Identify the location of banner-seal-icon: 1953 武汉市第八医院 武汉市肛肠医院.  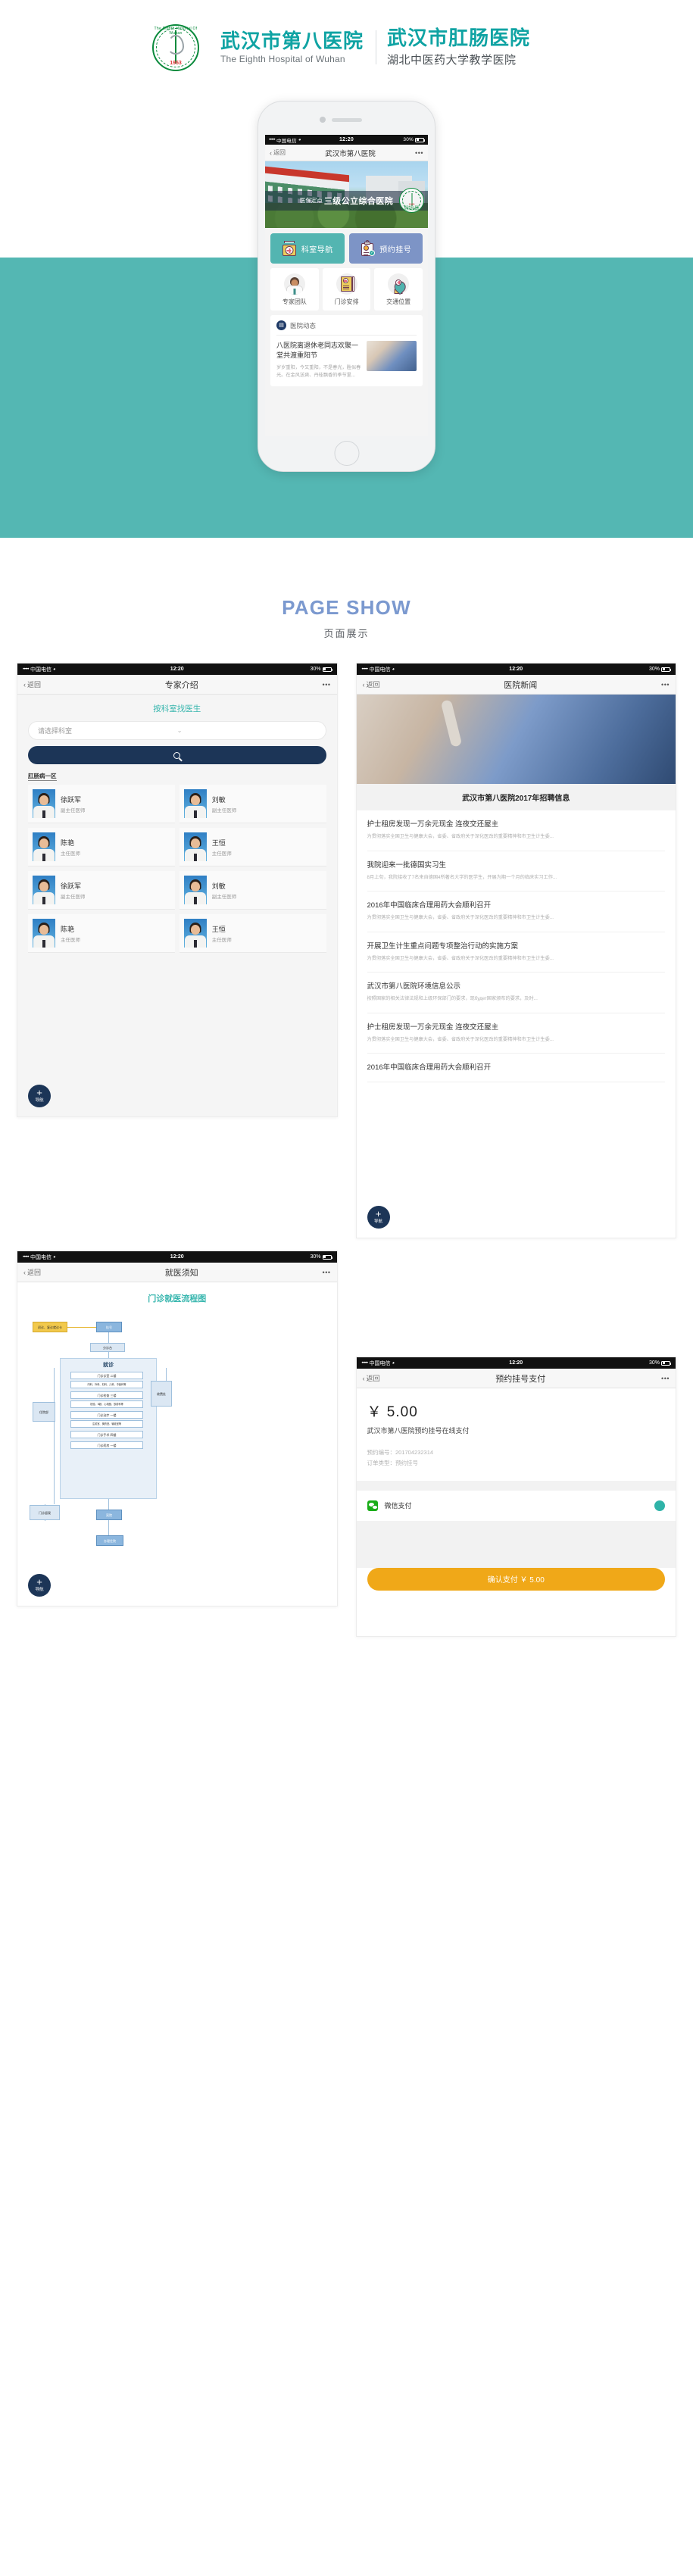
(411, 201).